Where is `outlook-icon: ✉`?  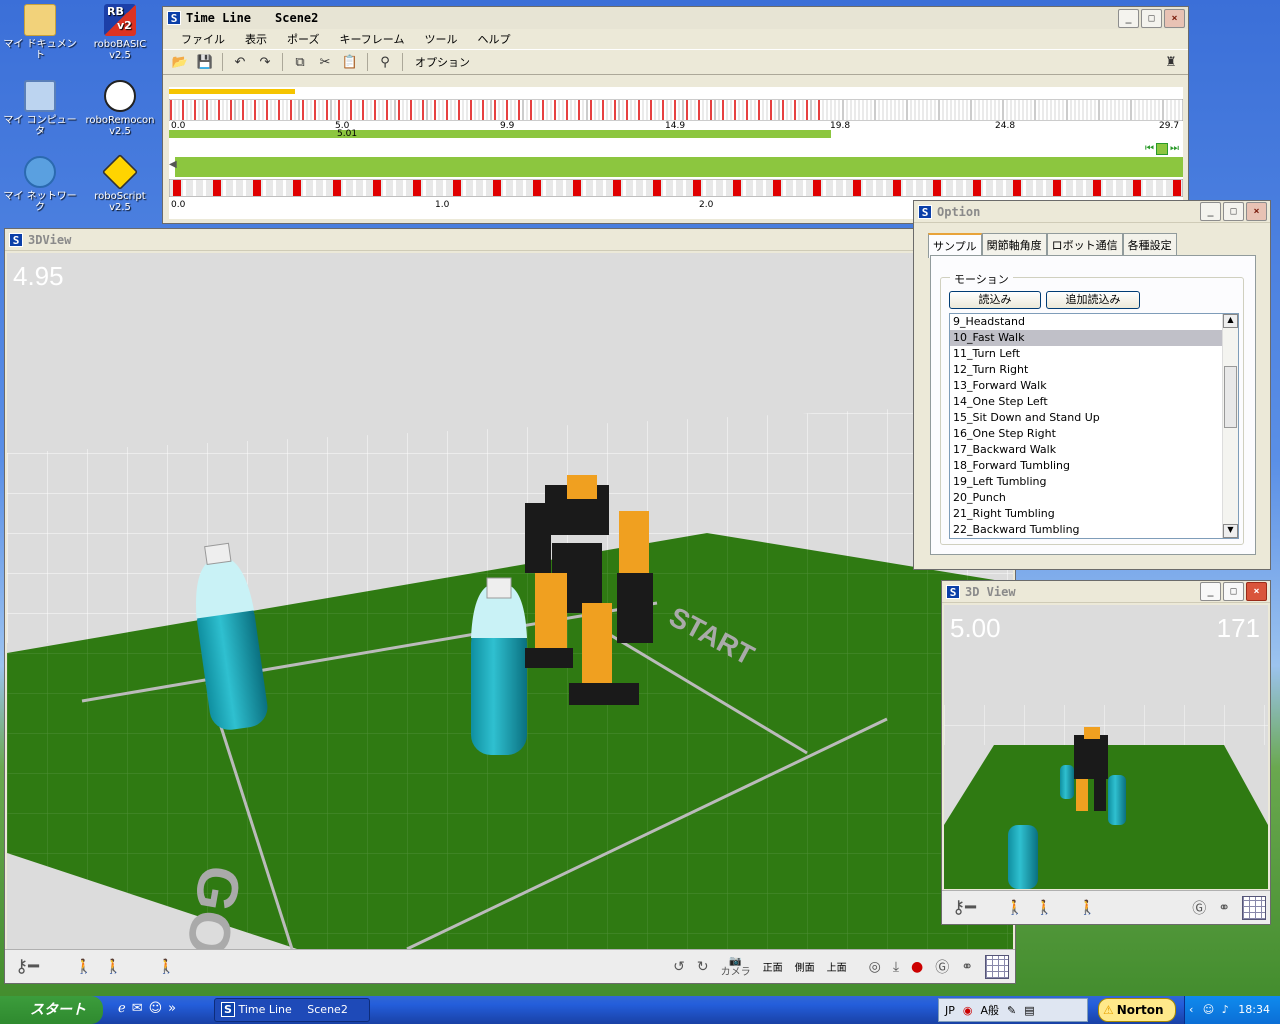 outlook-icon: ✉ is located at coordinates (137, 1008).